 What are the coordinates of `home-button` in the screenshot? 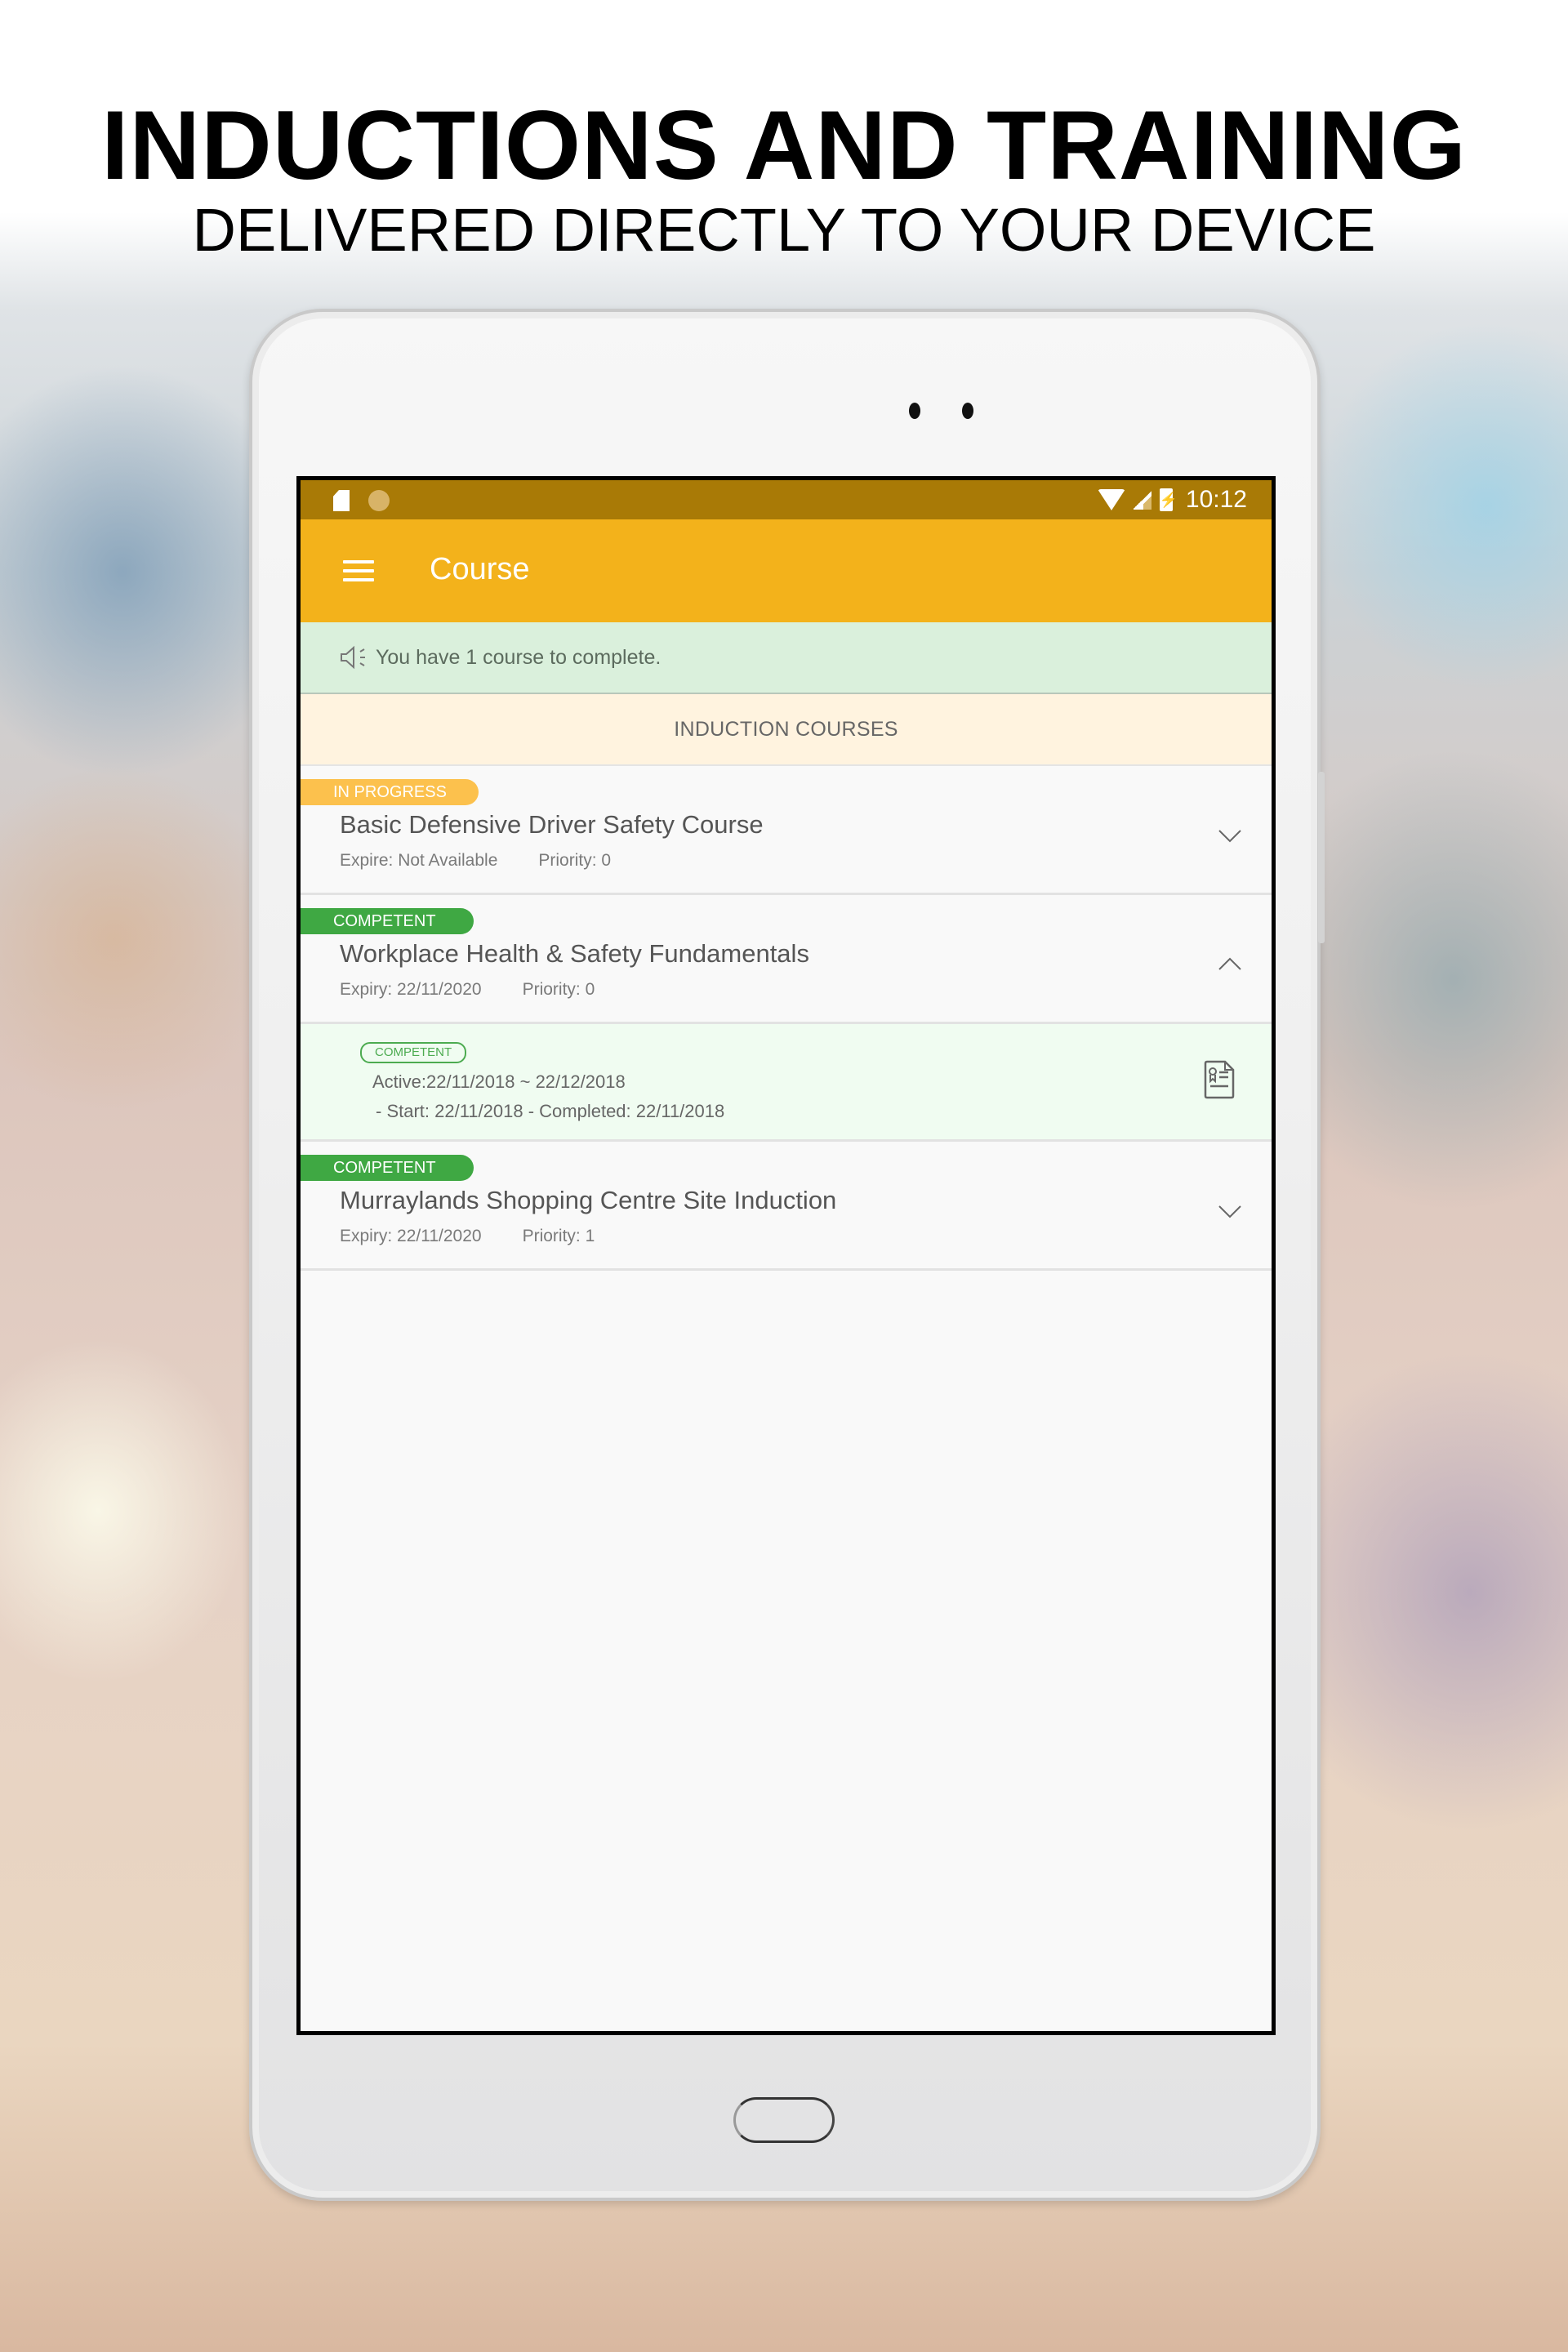 It's located at (784, 2120).